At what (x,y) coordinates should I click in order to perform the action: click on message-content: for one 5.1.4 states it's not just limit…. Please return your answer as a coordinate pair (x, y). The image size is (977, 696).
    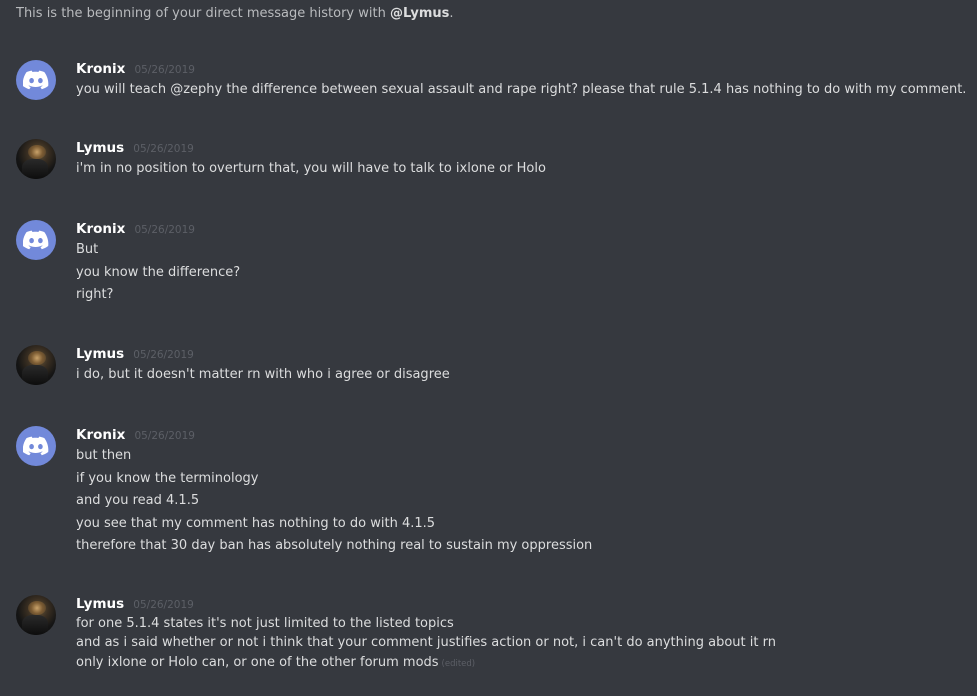
    Looking at the image, I should click on (518, 644).